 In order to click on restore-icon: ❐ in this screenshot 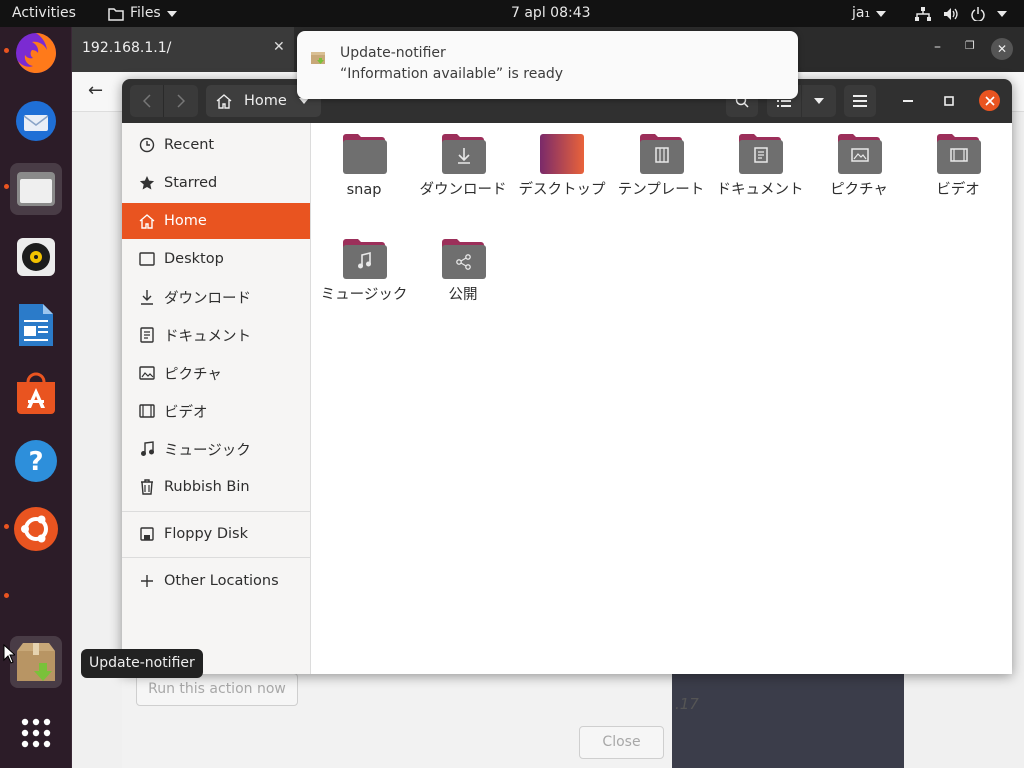, I will do `click(970, 45)`.